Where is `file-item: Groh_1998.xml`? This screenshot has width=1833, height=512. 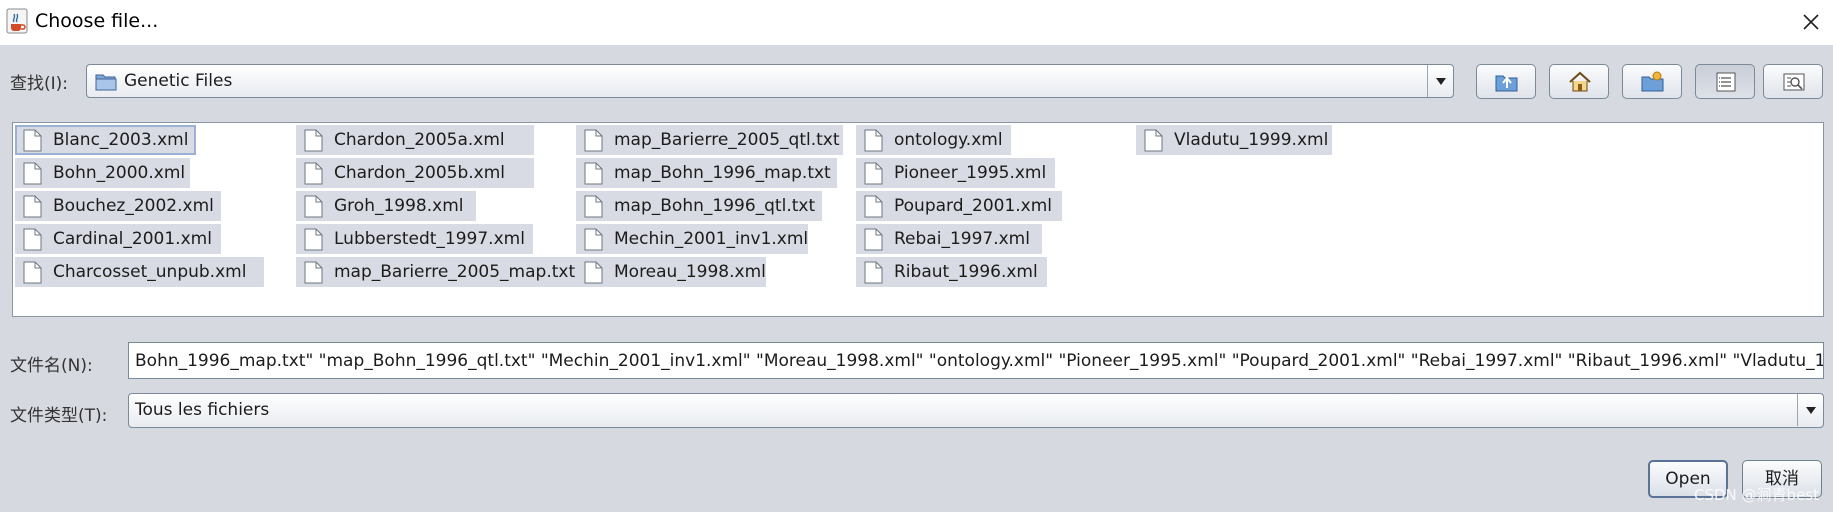
file-item: Groh_1998.xml is located at coordinates (386, 206).